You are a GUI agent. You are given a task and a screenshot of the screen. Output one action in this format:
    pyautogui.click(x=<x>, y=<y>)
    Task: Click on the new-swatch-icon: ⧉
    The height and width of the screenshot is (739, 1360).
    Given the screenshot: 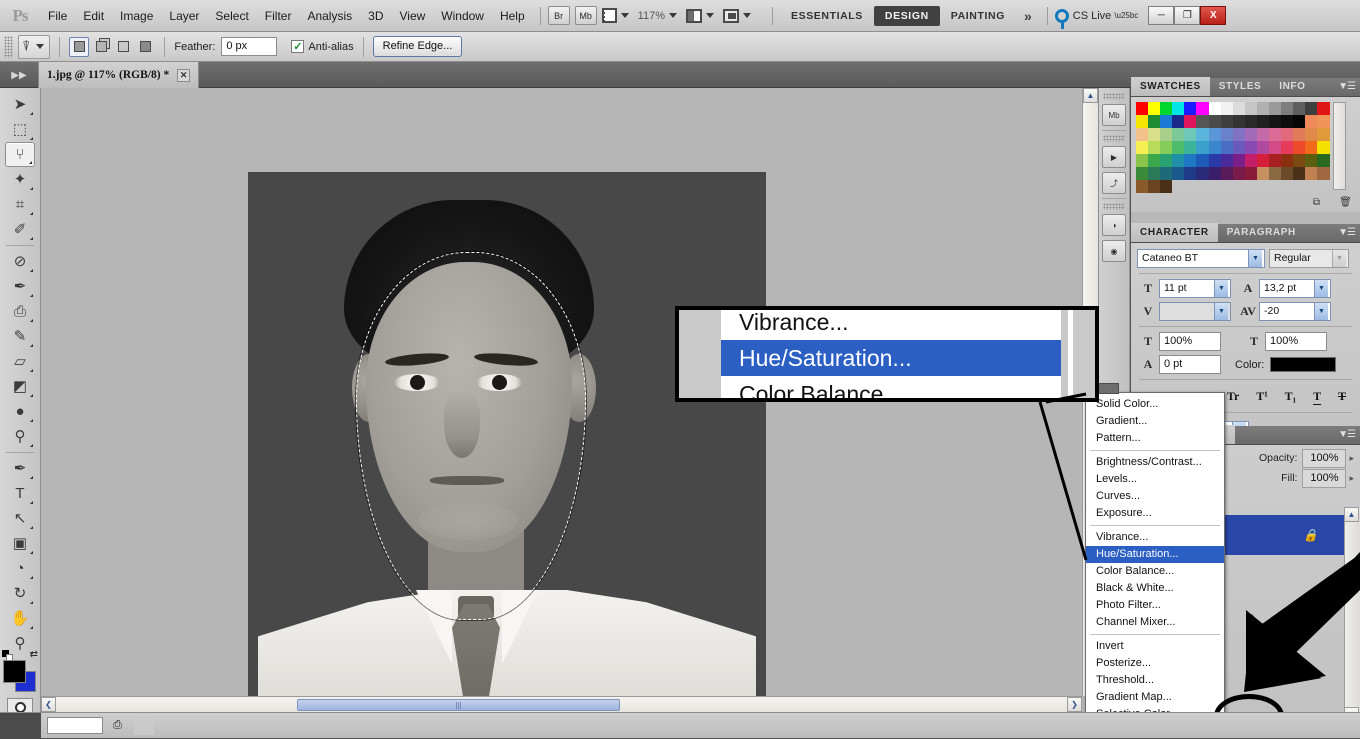 What is the action you would take?
    pyautogui.click(x=1316, y=202)
    